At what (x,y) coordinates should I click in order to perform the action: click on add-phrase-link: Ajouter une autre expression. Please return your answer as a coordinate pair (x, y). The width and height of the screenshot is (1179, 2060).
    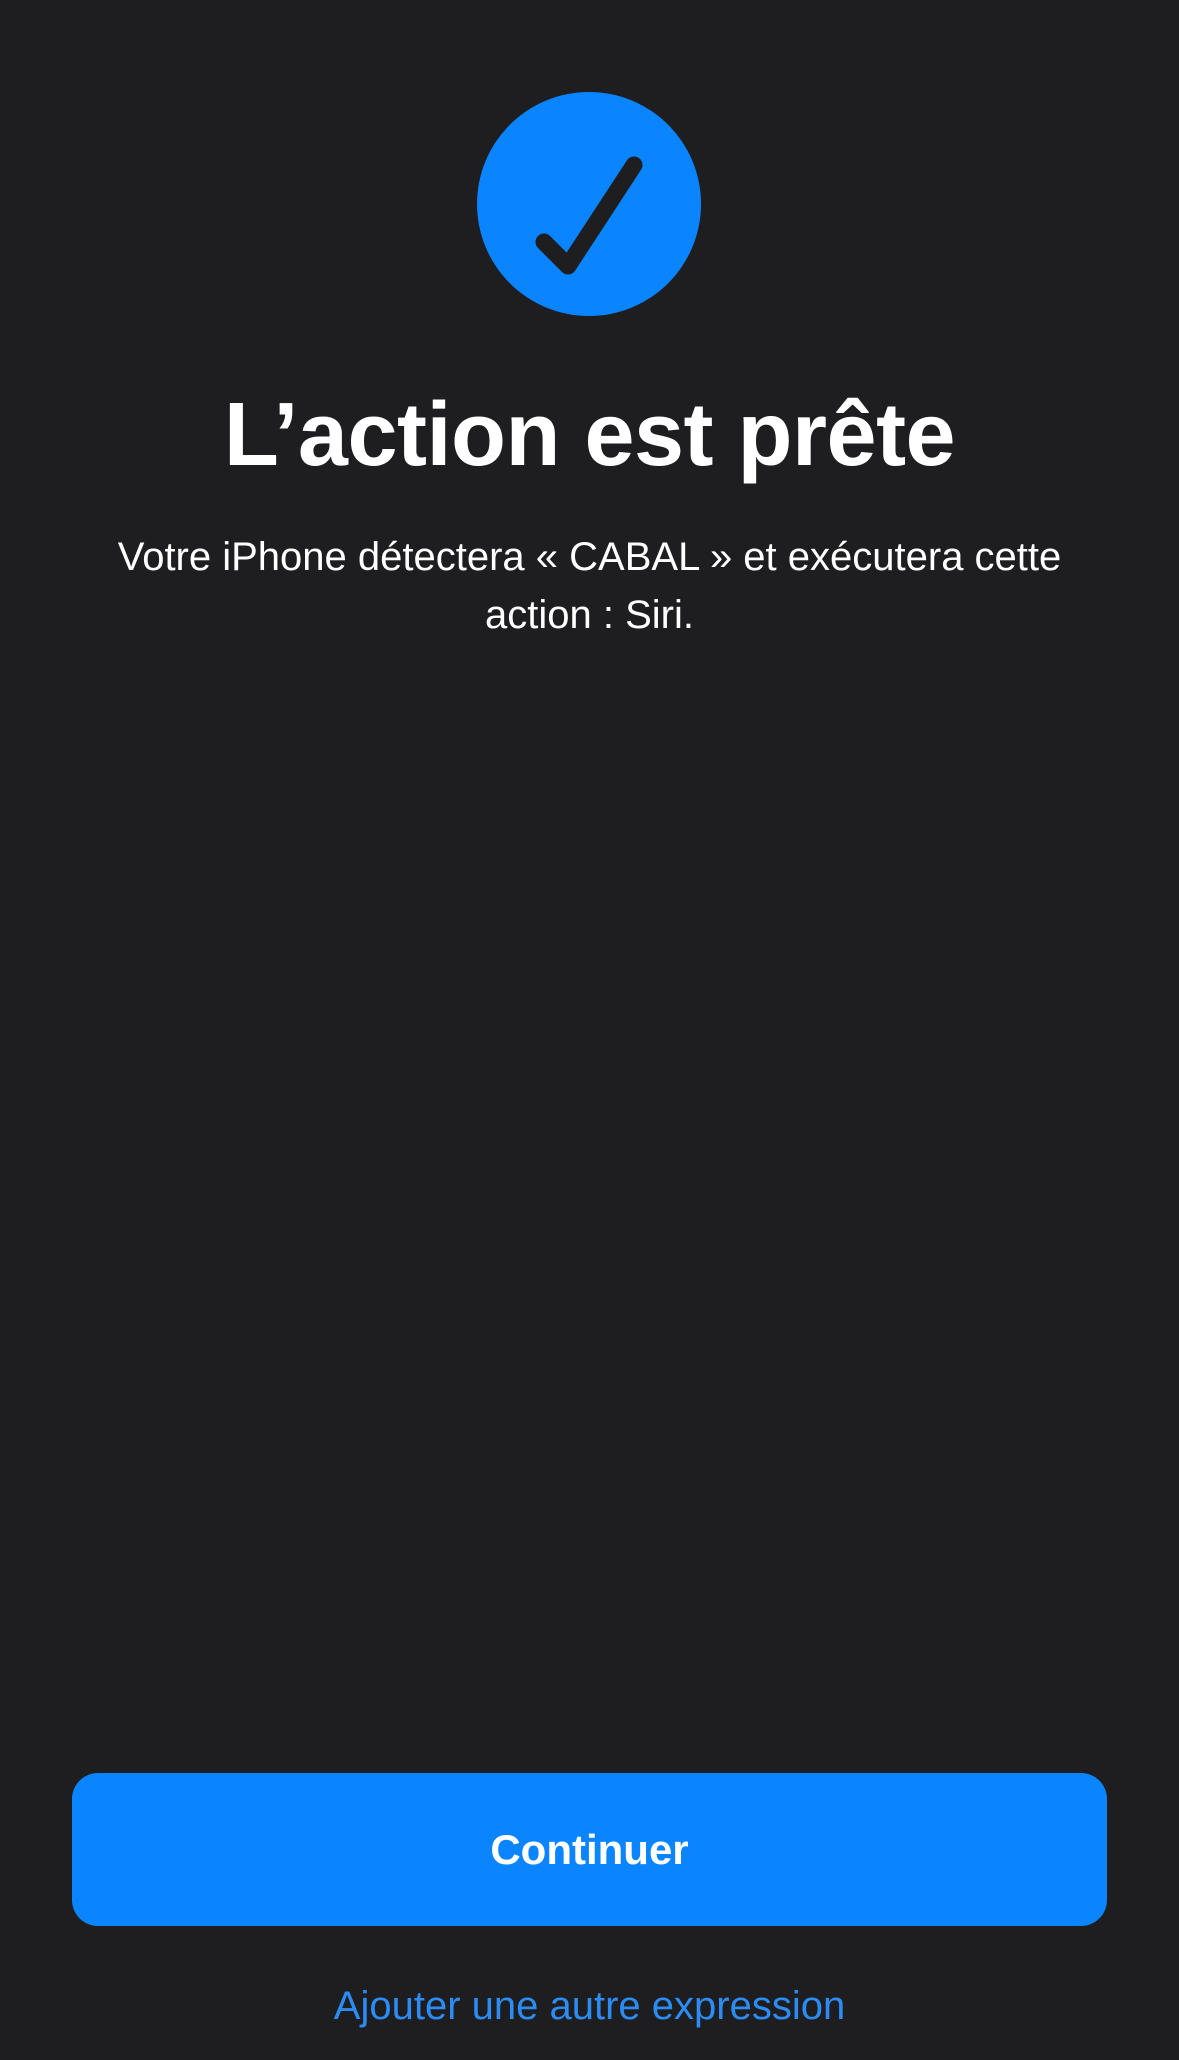
    Looking at the image, I should click on (589, 2006).